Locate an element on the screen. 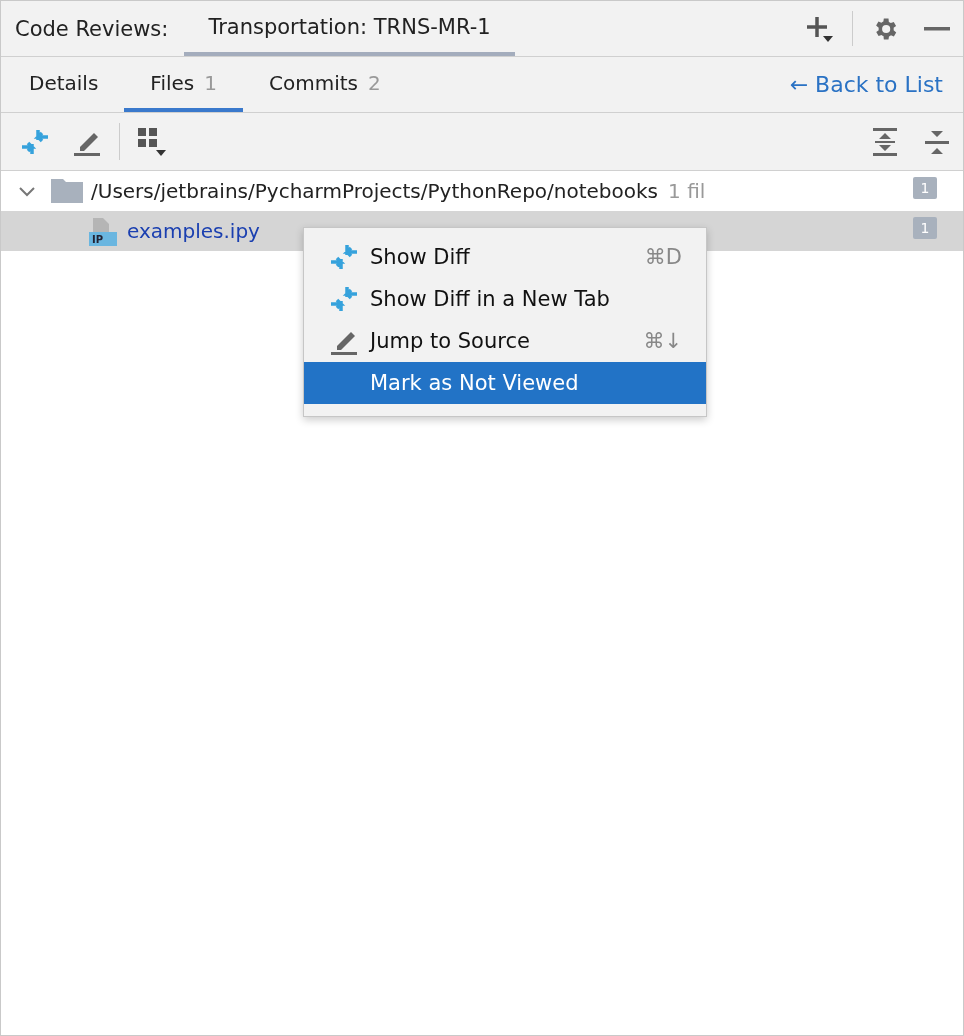 This screenshot has width=964, height=1036. file-count: 1 fil is located at coordinates (687, 191).